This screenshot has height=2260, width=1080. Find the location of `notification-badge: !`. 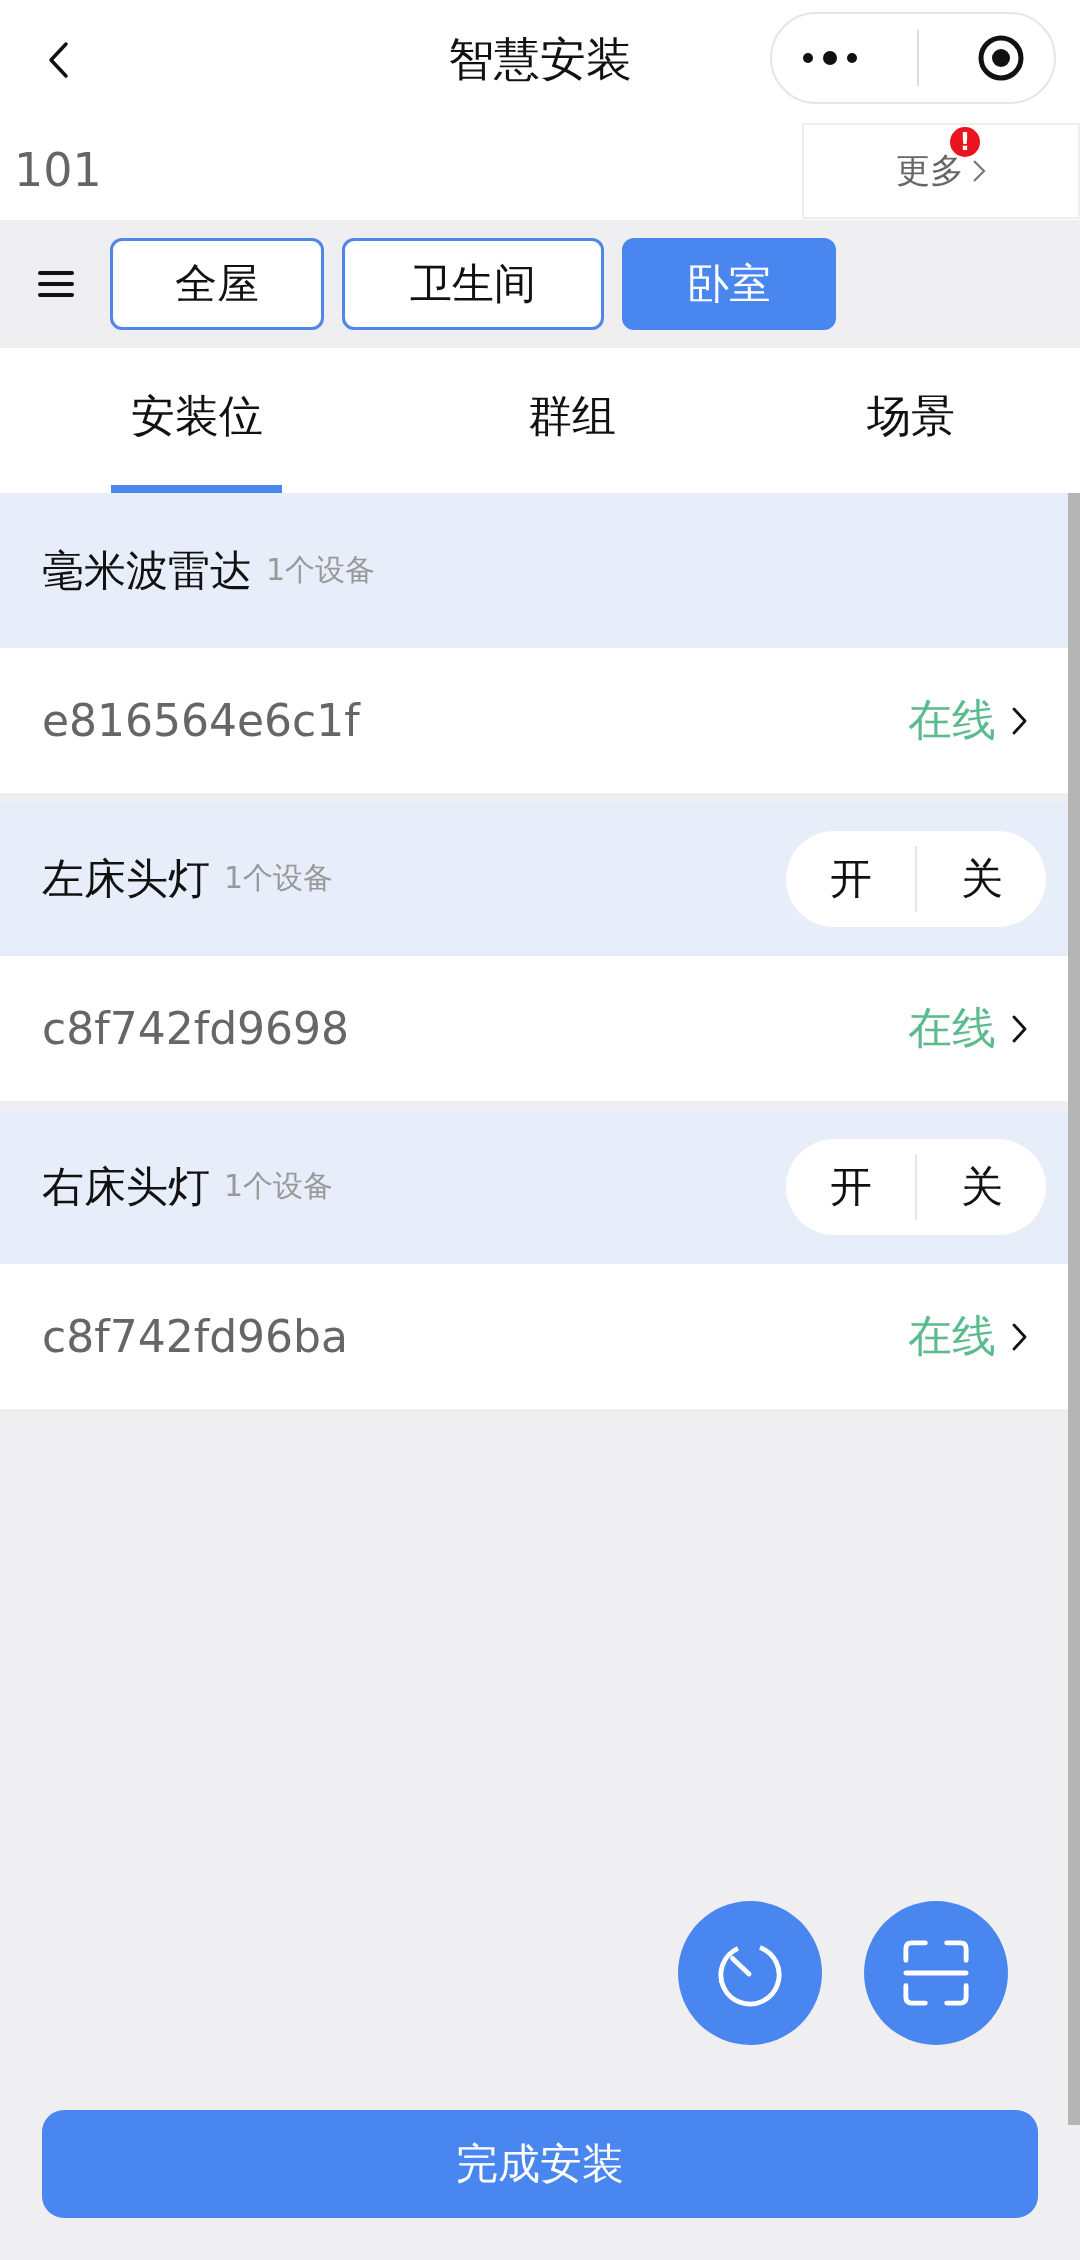

notification-badge: ! is located at coordinates (965, 142).